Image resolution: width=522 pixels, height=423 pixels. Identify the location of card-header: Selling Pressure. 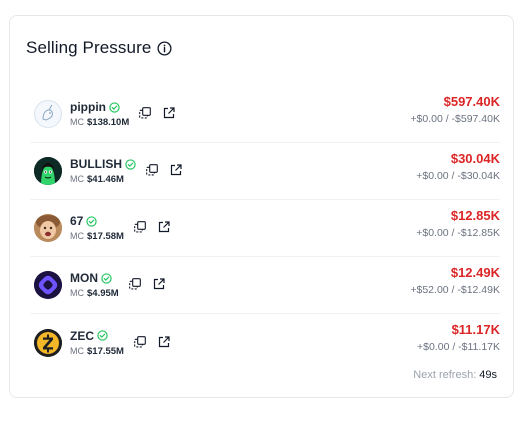
(99, 48).